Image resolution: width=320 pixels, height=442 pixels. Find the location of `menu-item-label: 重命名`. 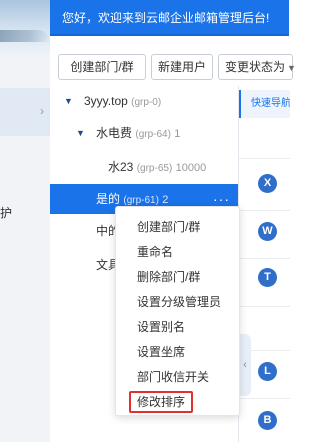

menu-item-label: 重命名 is located at coordinates (155, 252).